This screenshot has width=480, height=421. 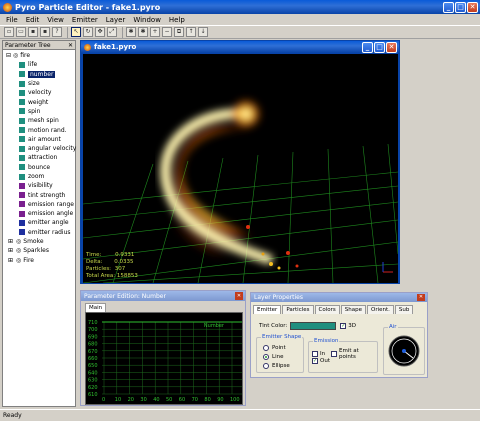 What do you see at coordinates (334, 354) in the screenshot?
I see `emit-at-points-checkbox` at bounding box center [334, 354].